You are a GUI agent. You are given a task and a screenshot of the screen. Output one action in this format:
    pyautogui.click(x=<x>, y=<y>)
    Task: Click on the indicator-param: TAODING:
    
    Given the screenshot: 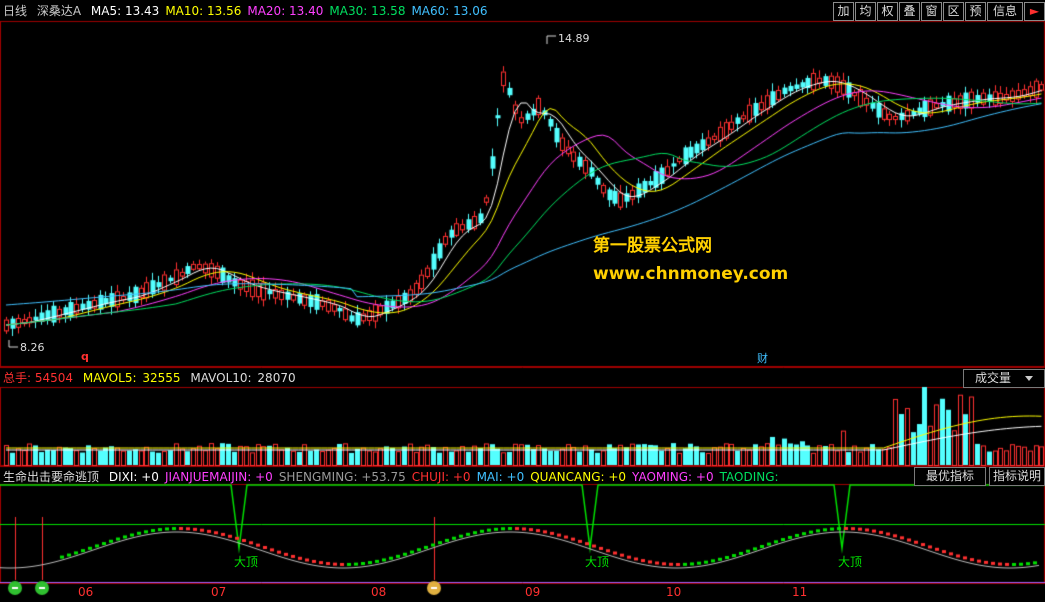 What is the action you would take?
    pyautogui.click(x=749, y=477)
    